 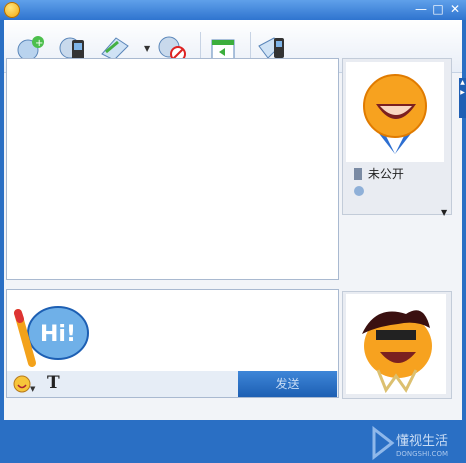 I want to click on network-icon, so click(x=359, y=191).